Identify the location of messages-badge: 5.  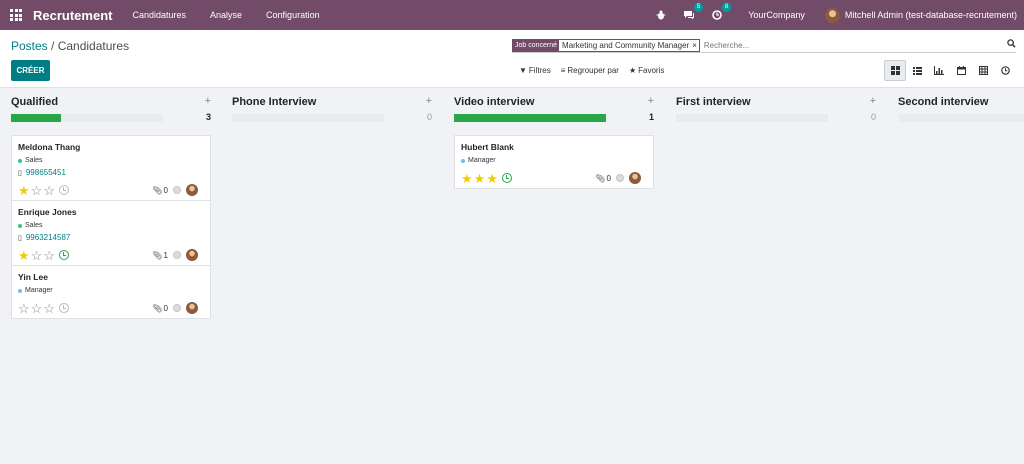
(698, 7).